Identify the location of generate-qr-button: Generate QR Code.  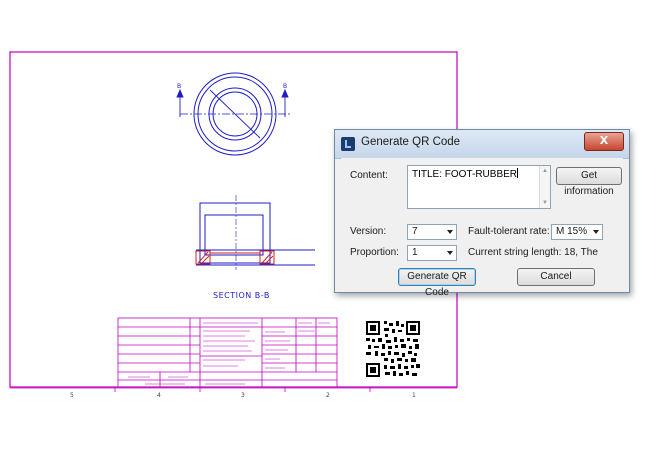
(437, 283).